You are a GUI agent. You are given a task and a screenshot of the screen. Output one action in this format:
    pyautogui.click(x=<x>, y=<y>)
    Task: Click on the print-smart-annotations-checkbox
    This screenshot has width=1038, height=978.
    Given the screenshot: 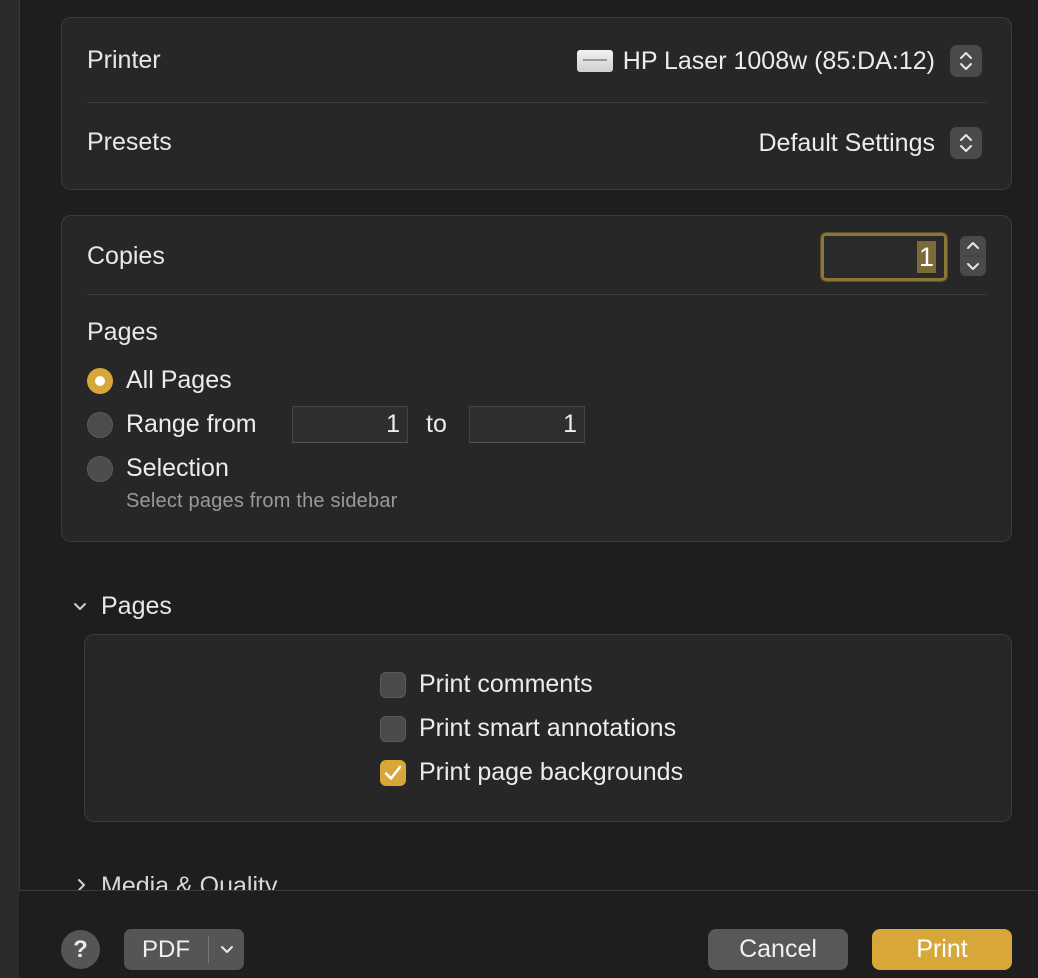 What is the action you would take?
    pyautogui.click(x=393, y=729)
    